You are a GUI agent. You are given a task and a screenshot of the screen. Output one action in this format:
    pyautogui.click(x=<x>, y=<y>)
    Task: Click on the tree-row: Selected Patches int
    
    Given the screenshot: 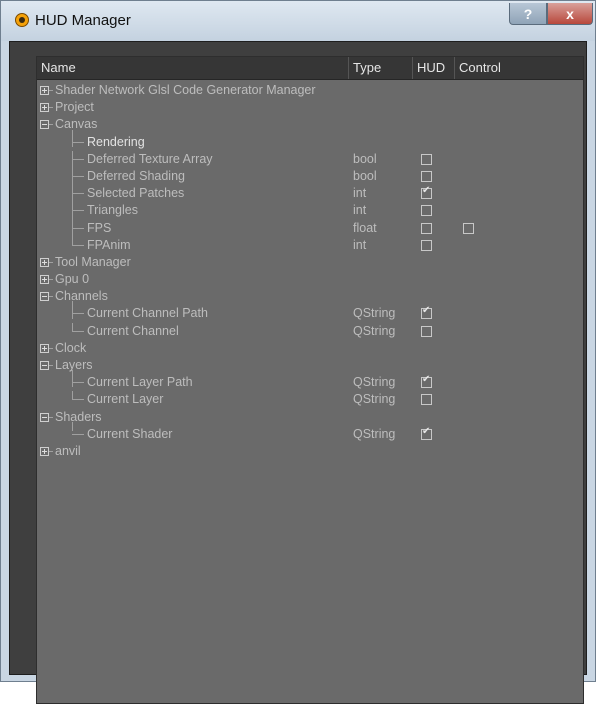 What is the action you would take?
    pyautogui.click(x=310, y=194)
    